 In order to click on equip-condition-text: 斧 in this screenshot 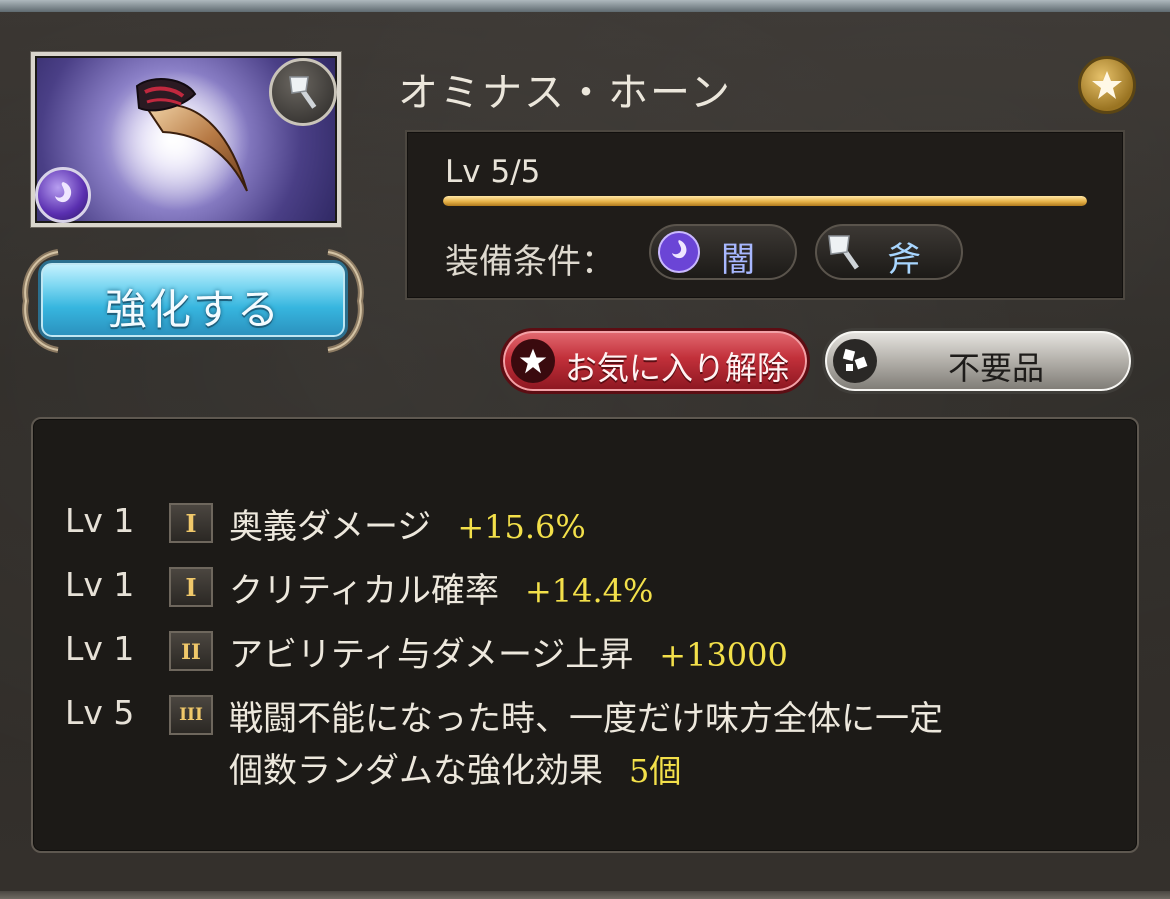, I will do `click(904, 260)`.